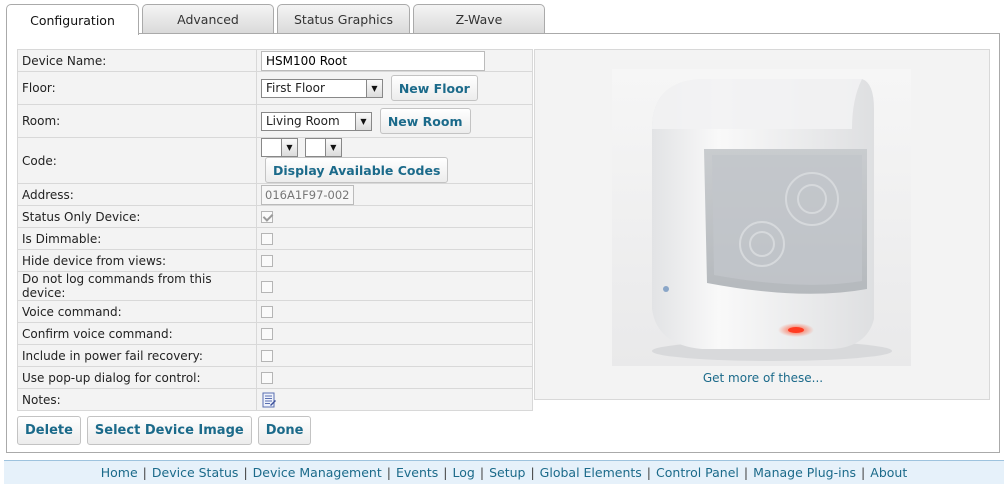  Describe the element at coordinates (267, 239) in the screenshot. I see `dimmable-checkbox` at that location.